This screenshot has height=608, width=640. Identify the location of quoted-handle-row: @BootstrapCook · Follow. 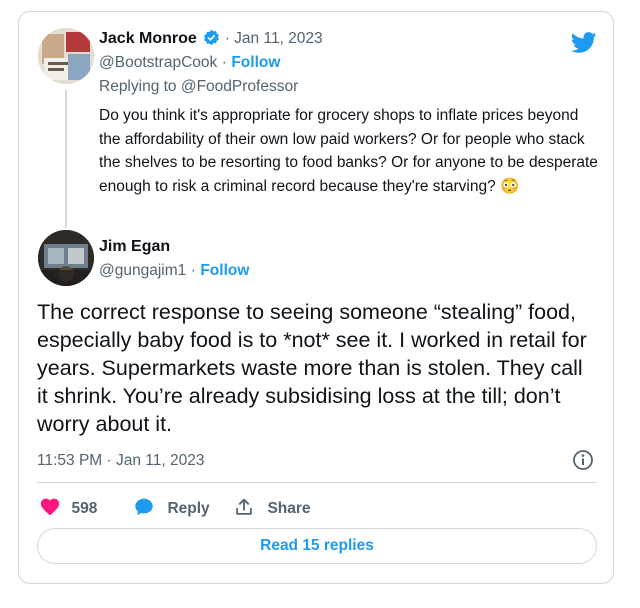
(189, 63).